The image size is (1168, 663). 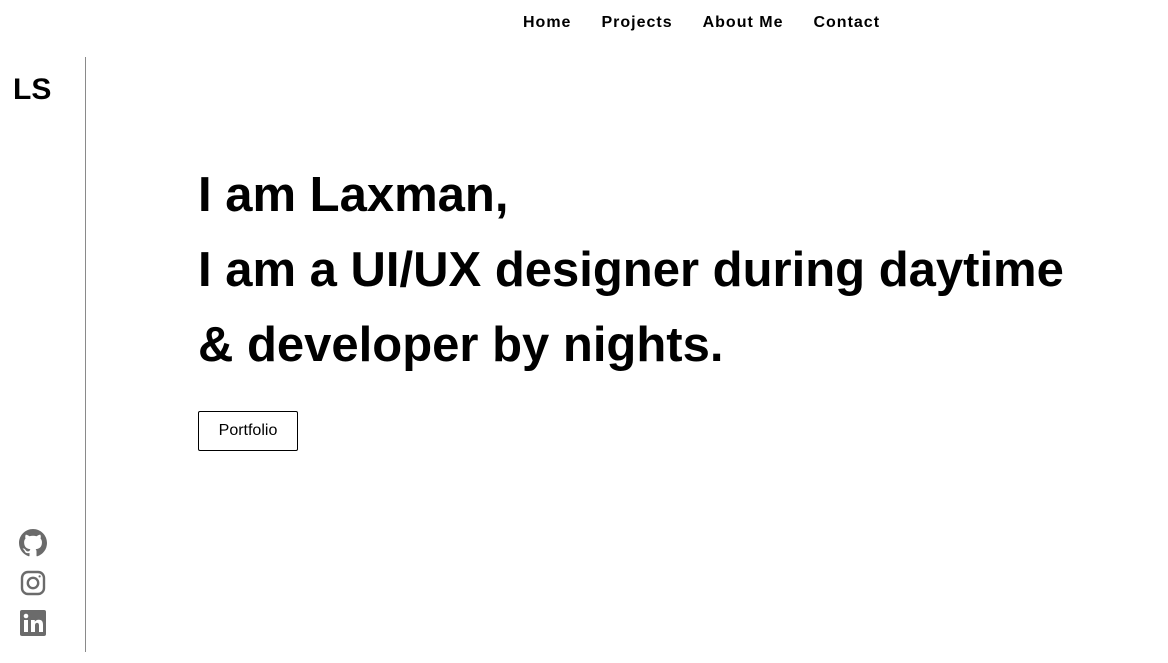 What do you see at coordinates (353, 195) in the screenshot?
I see `hero-heading-line-1: I am Laxman,` at bounding box center [353, 195].